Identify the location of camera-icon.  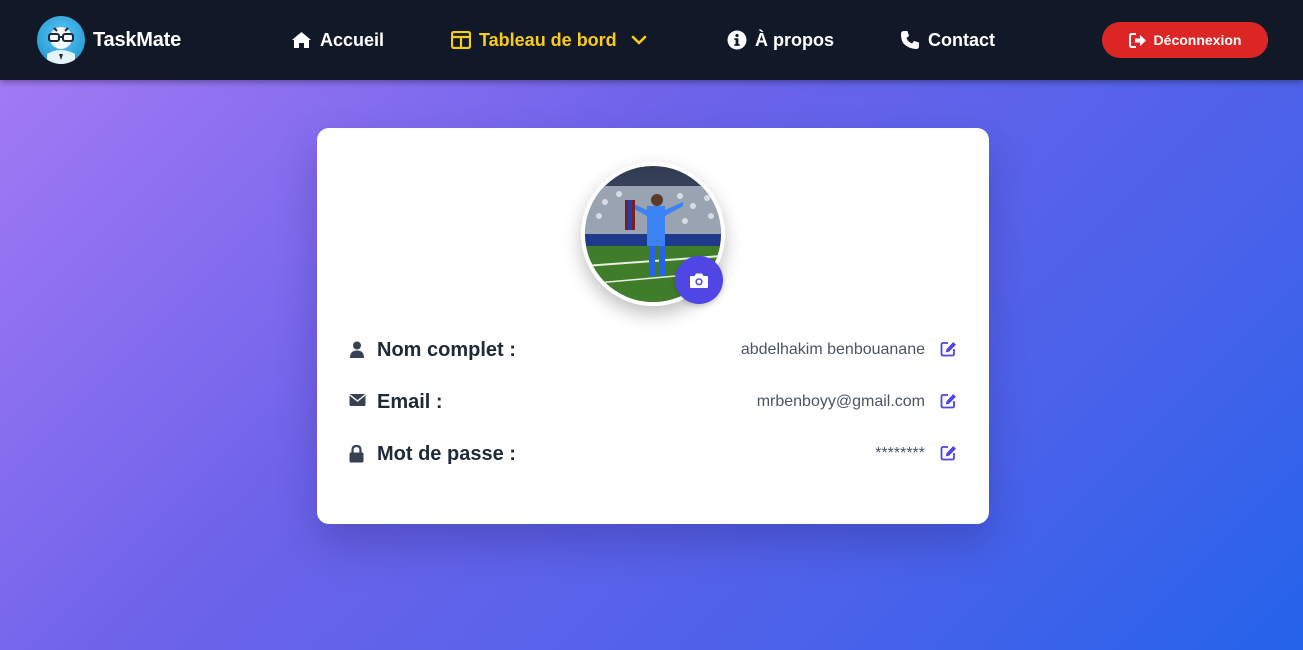
(699, 280).